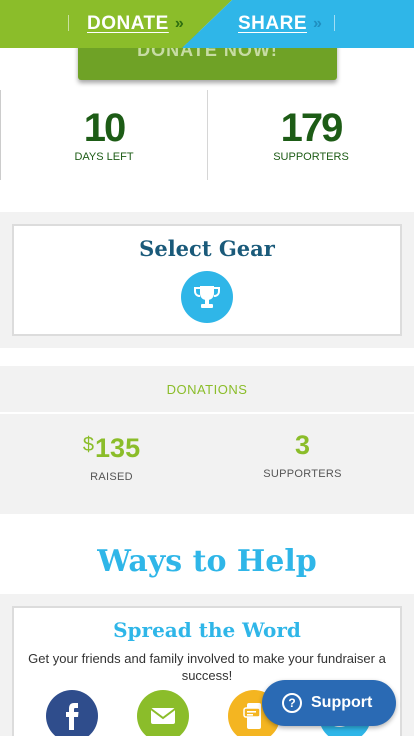  What do you see at coordinates (111, 477) in the screenshot?
I see `raised-label: RAISED` at bounding box center [111, 477].